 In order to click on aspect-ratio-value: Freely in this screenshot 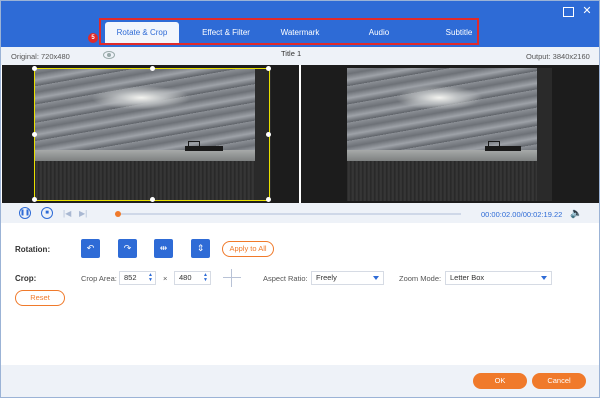, I will do `click(326, 277)`.